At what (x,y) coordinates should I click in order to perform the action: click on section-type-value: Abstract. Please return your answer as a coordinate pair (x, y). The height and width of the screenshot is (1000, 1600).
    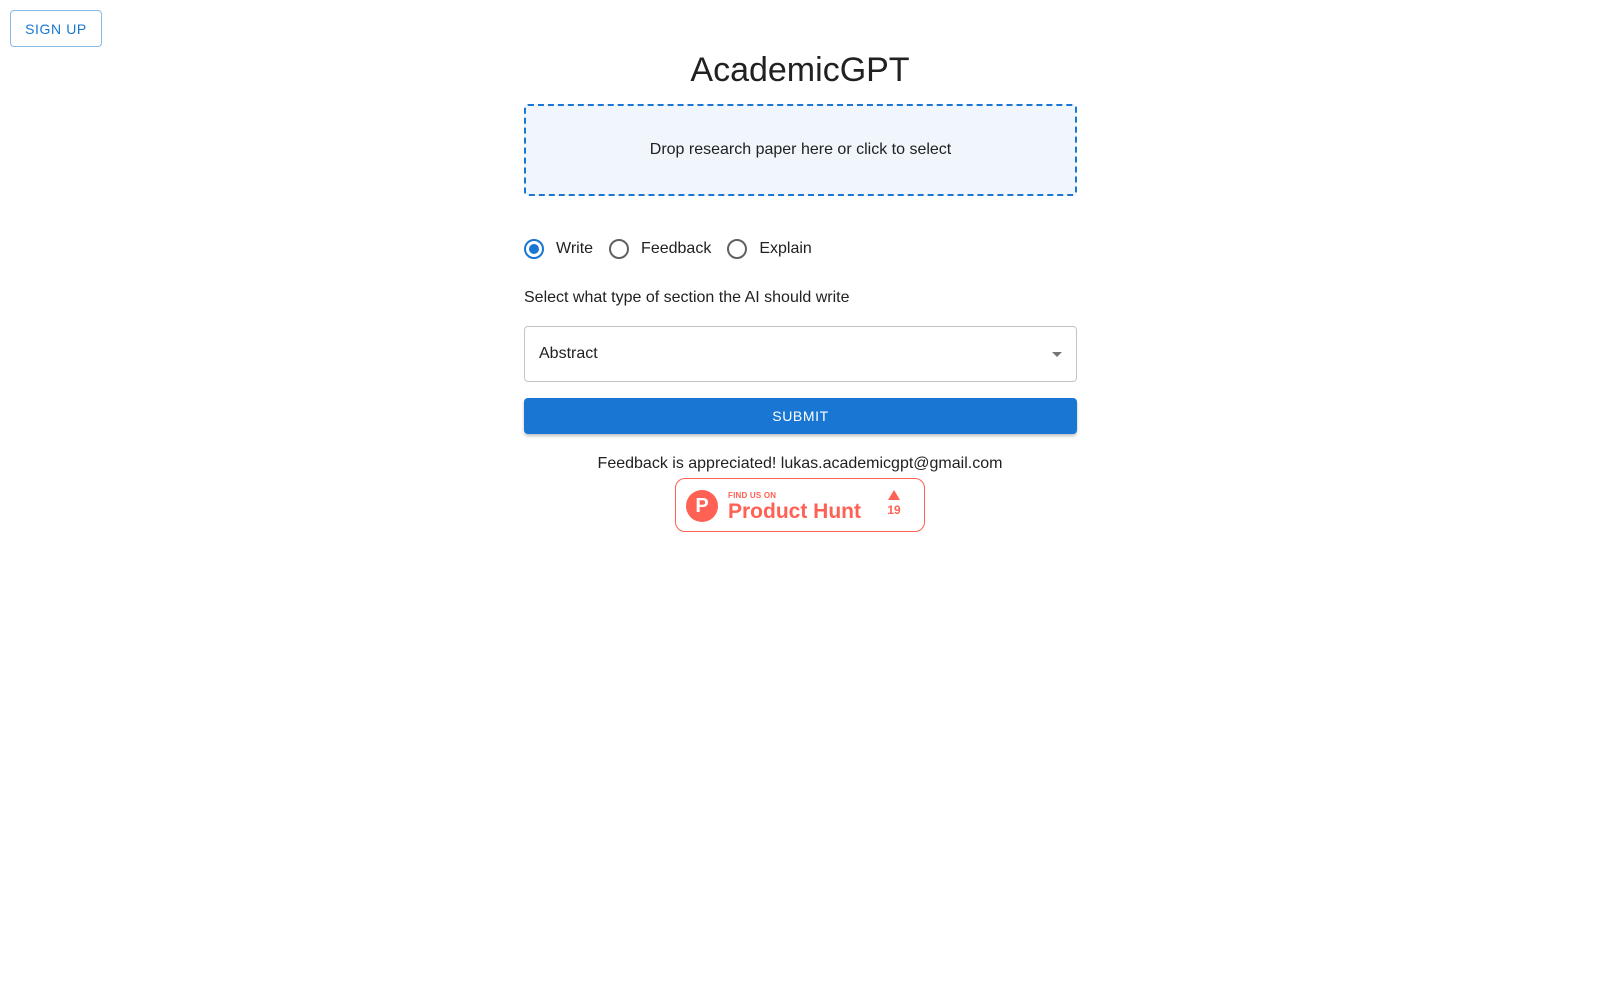
    Looking at the image, I should click on (568, 353).